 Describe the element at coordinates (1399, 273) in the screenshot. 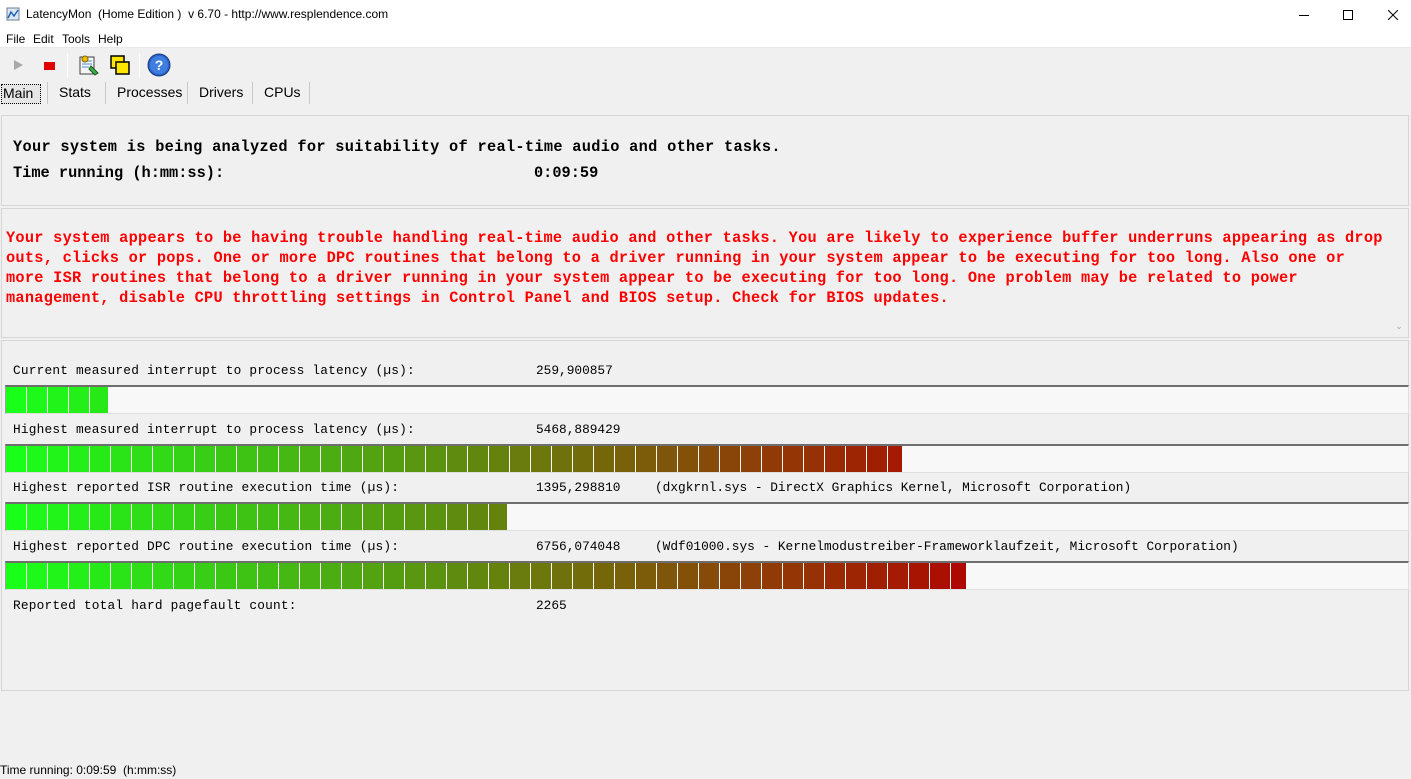

I see `warning-scrollbar: ⌄` at that location.